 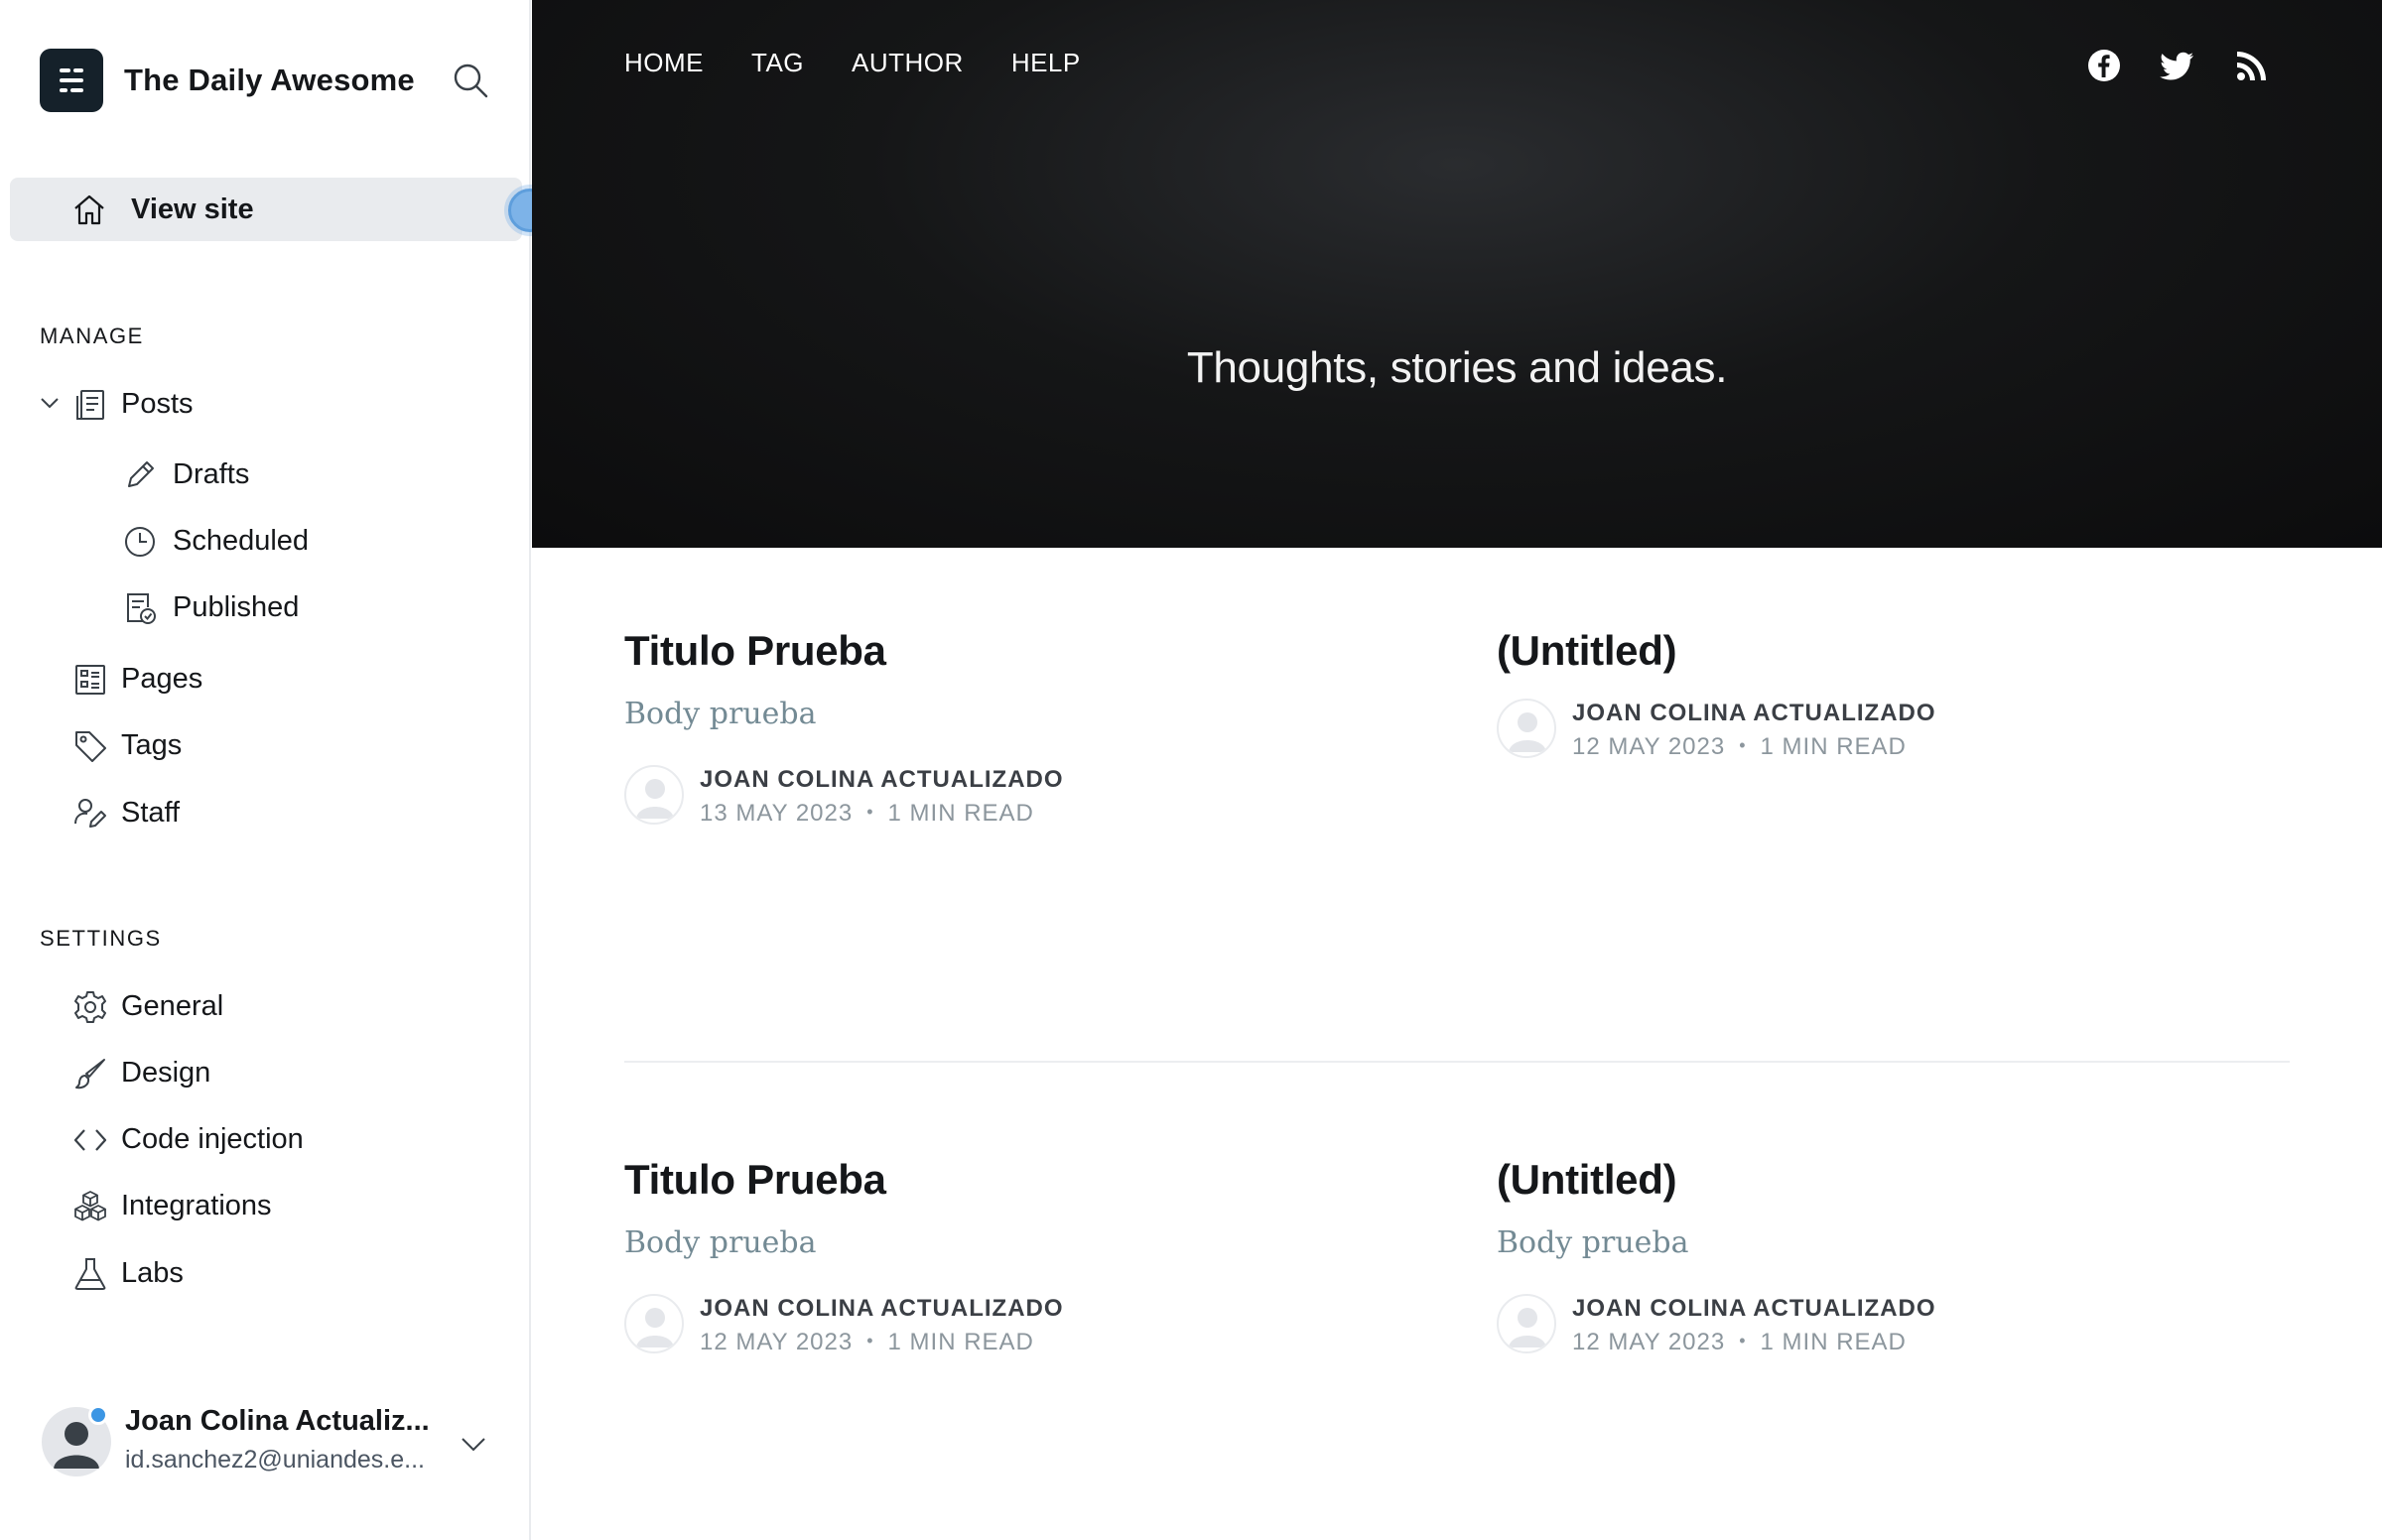 What do you see at coordinates (90, 814) in the screenshot?
I see `staff-icon` at bounding box center [90, 814].